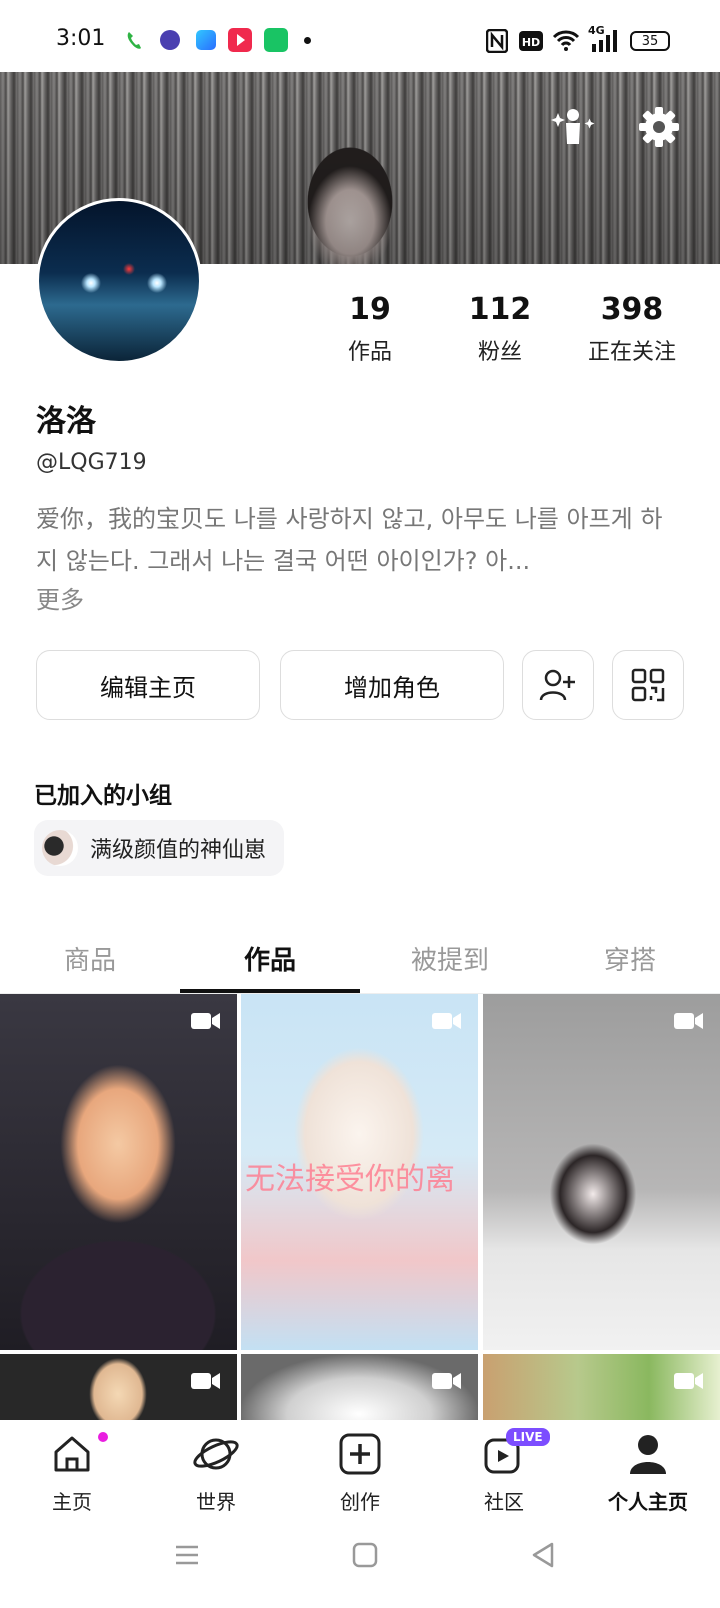 This screenshot has height=1608, width=720. Describe the element at coordinates (270, 958) in the screenshot. I see `tab-works: 作品` at that location.